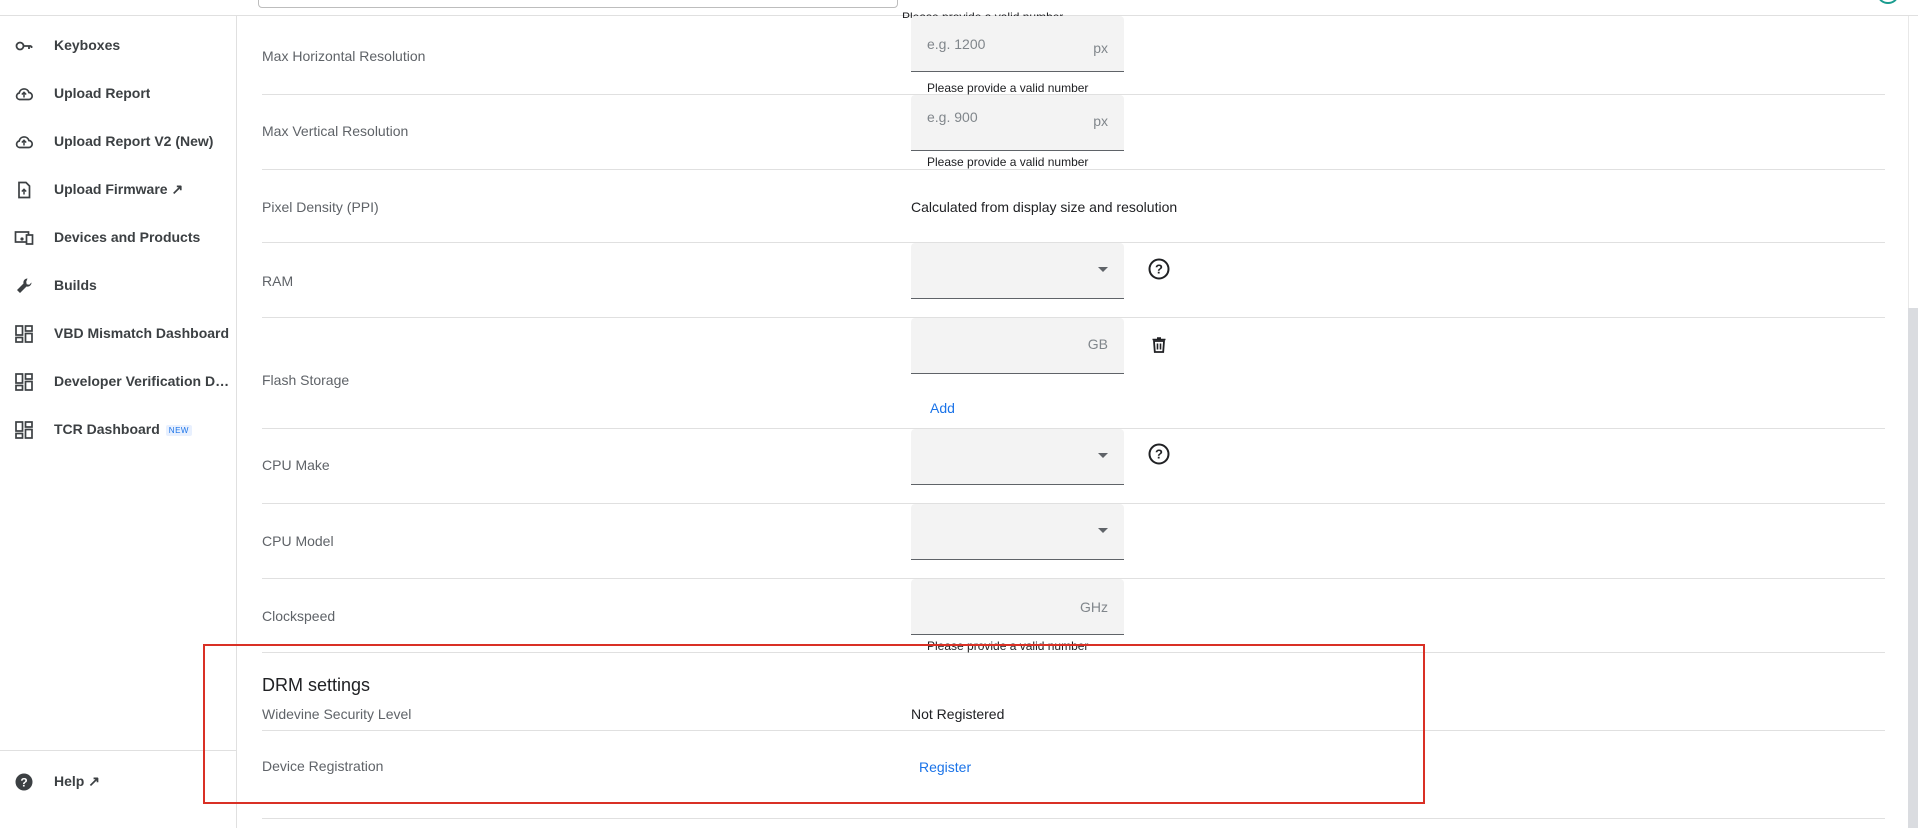 The width and height of the screenshot is (1918, 828). What do you see at coordinates (945, 767) in the screenshot?
I see `register-device-button: Register` at bounding box center [945, 767].